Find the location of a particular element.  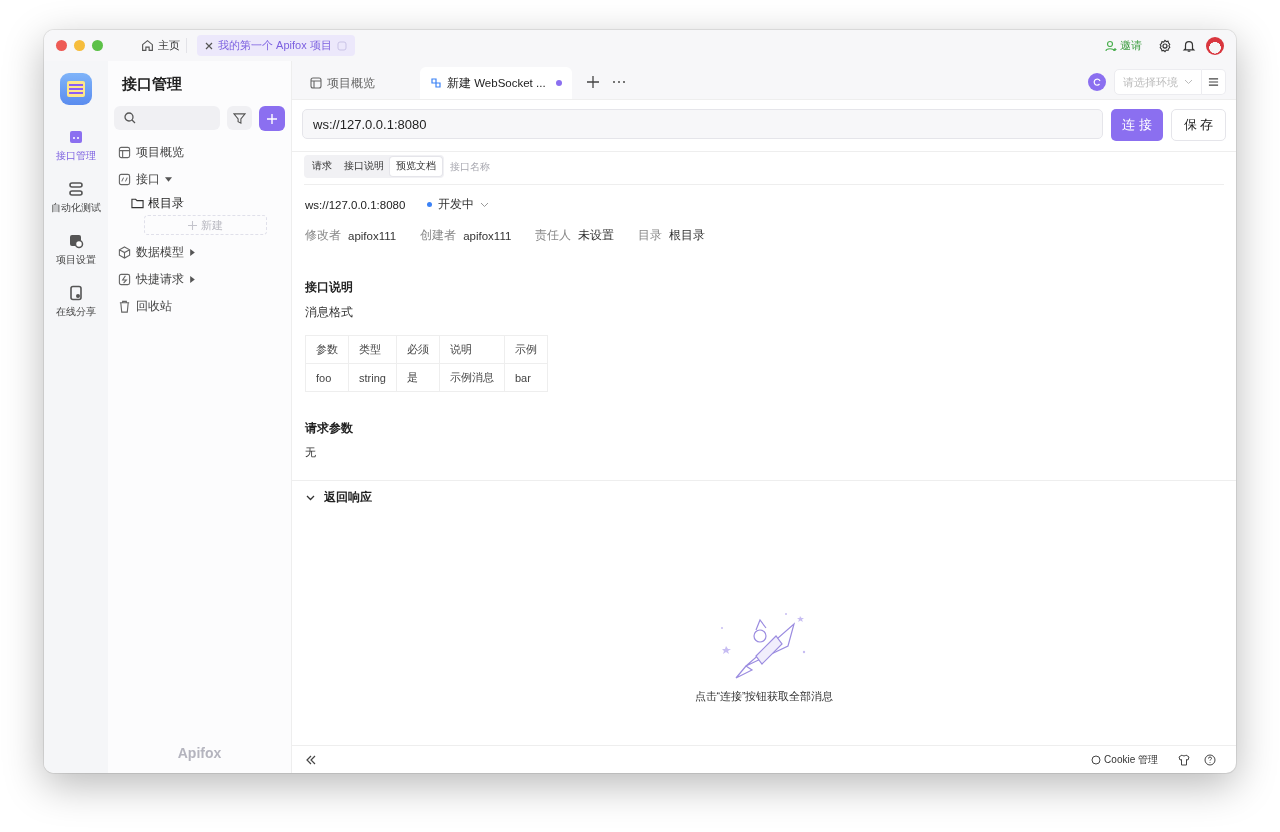

avatar is located at coordinates (1215, 45).